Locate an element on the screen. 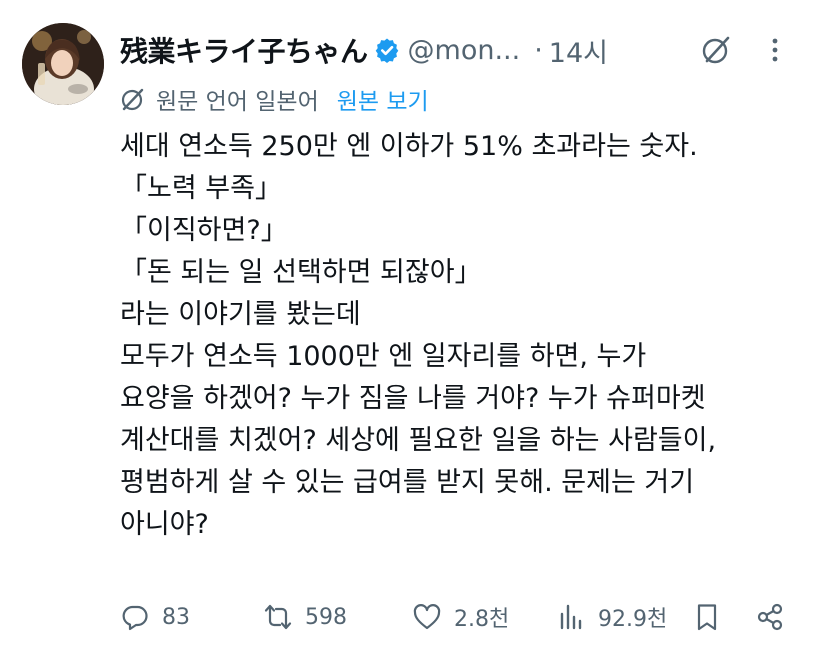 The width and height of the screenshot is (816, 651). tweet-timestamp: 14시 is located at coordinates (578, 50).